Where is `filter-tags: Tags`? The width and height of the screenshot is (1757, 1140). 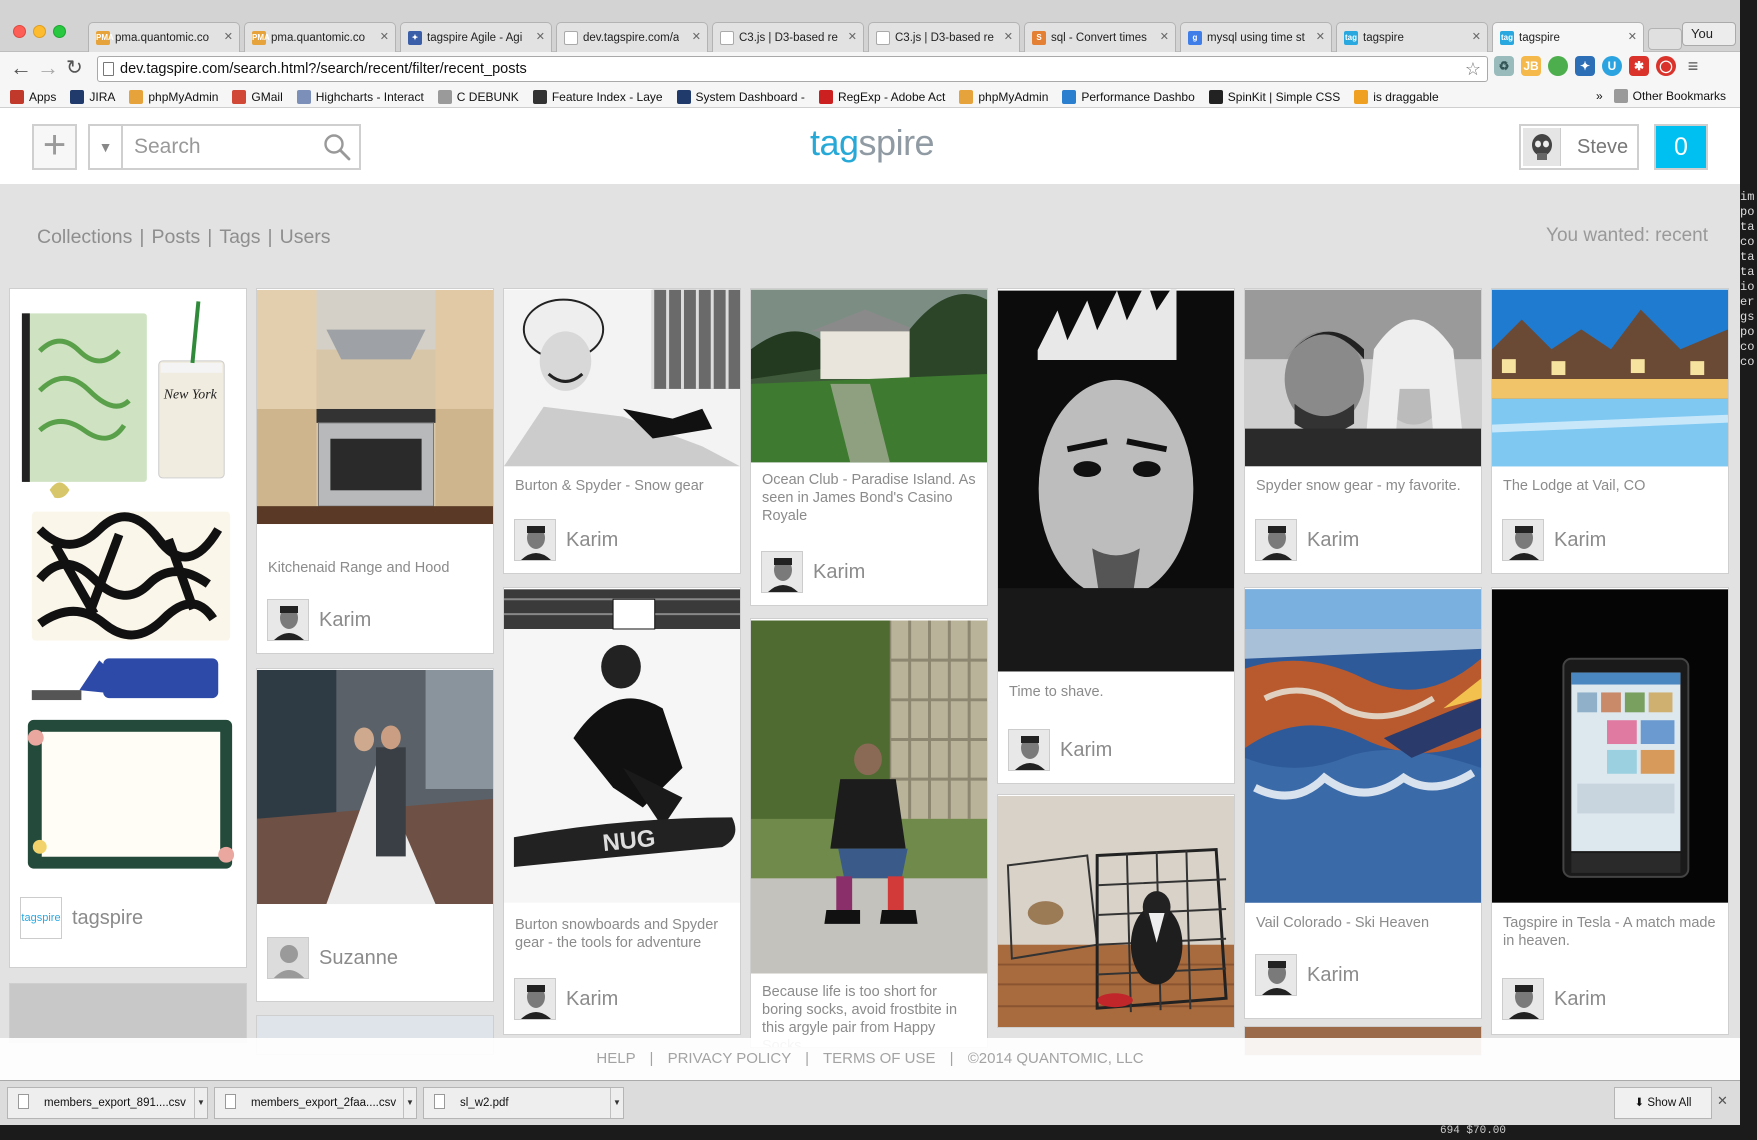 filter-tags: Tags is located at coordinates (239, 237).